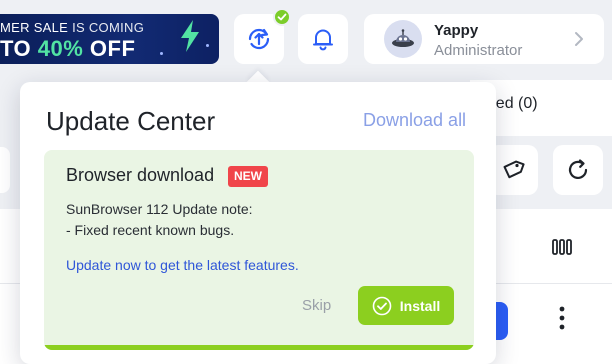 The height and width of the screenshot is (364, 612). I want to click on refresh-icon, so click(578, 169).